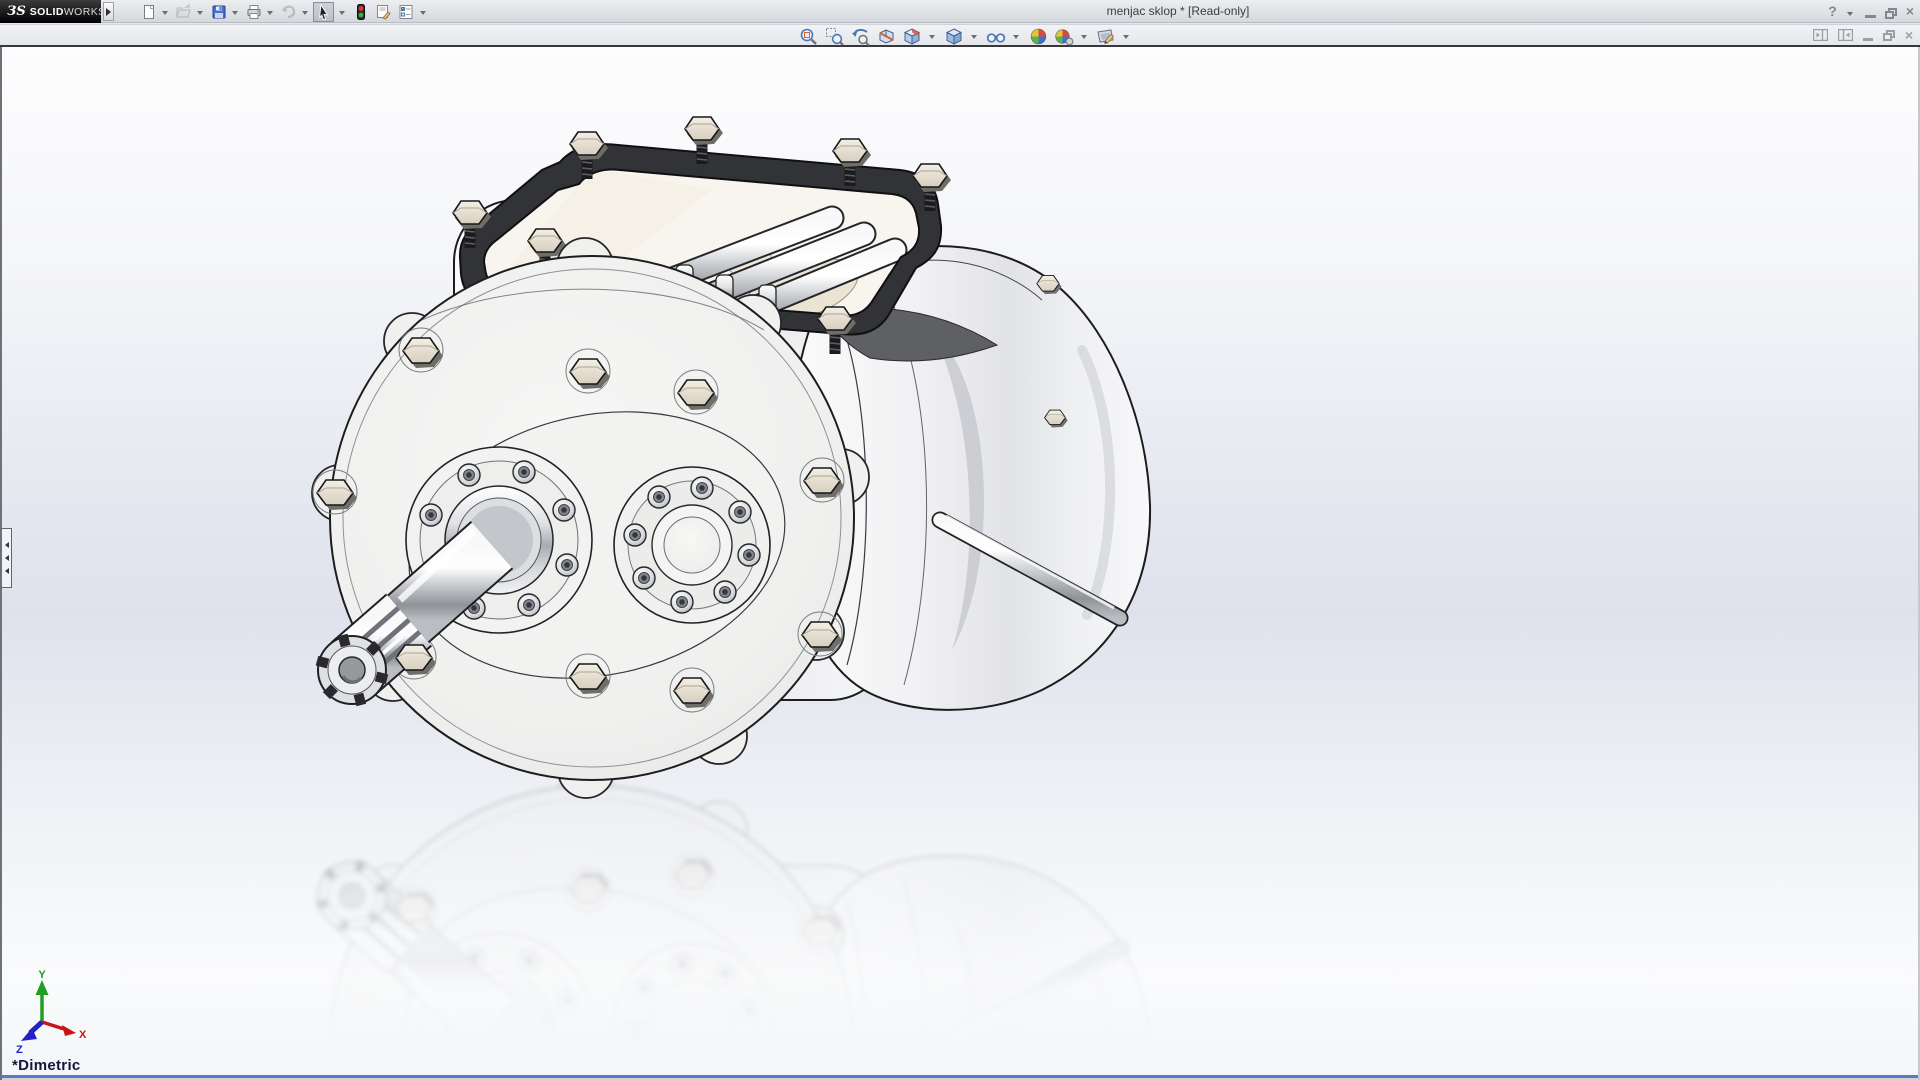 This screenshot has height=1080, width=1920. What do you see at coordinates (1126, 38) in the screenshot?
I see `edit-appearance-dropdown-icon` at bounding box center [1126, 38].